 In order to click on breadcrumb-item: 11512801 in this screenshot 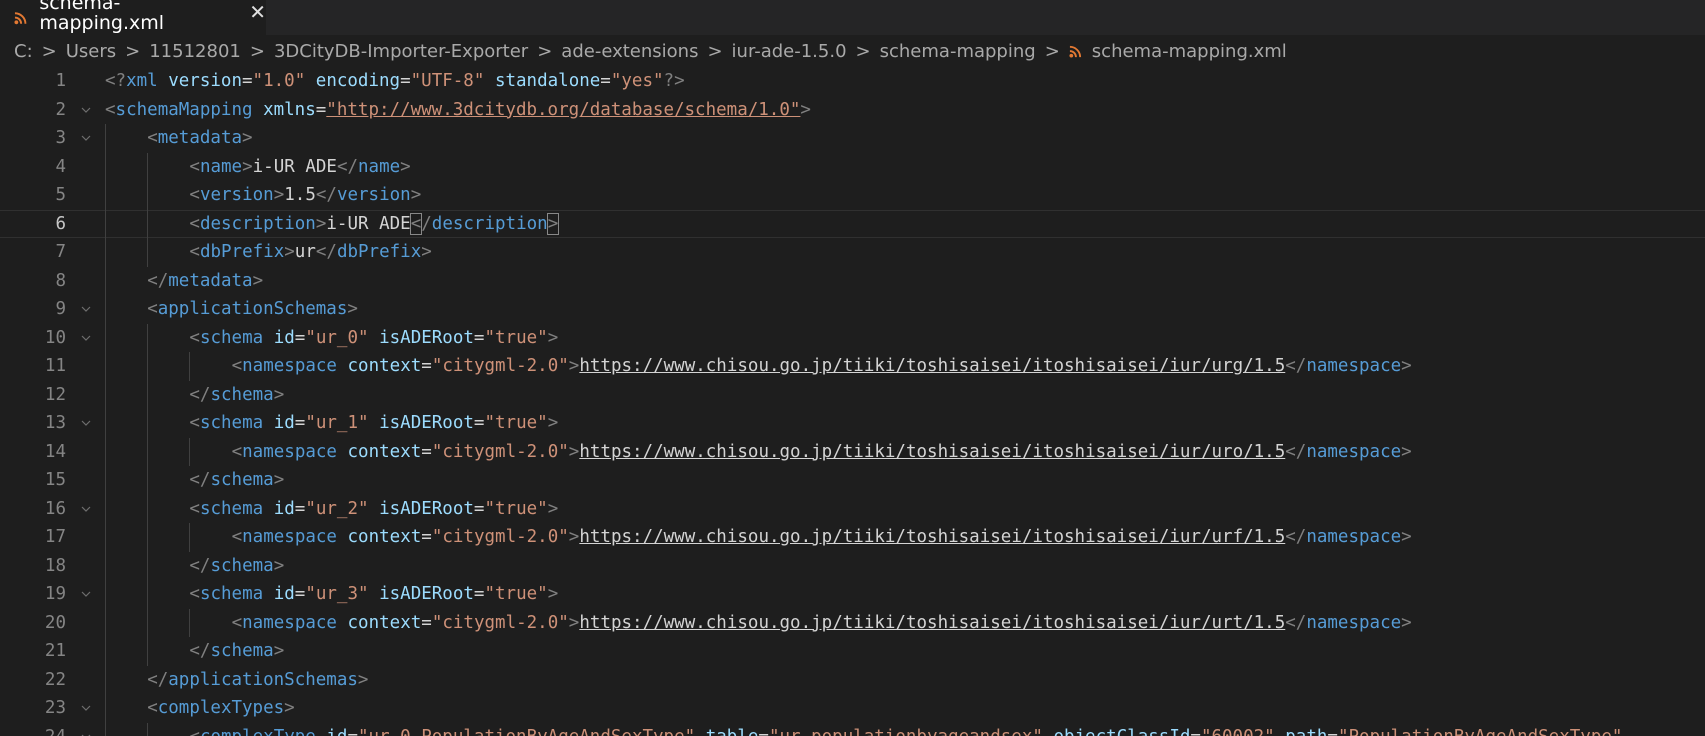, I will do `click(195, 51)`.